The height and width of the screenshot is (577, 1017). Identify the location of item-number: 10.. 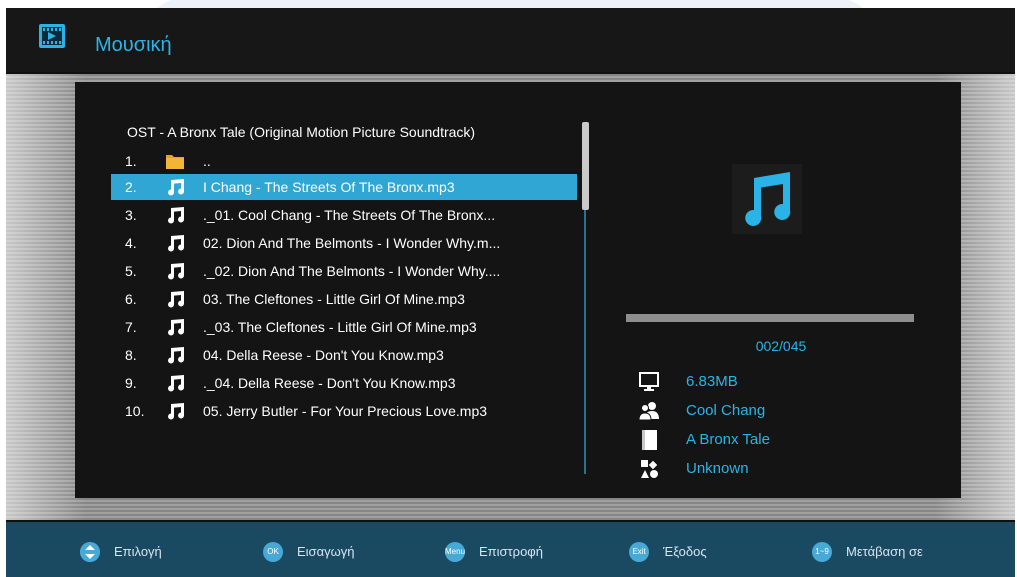
(135, 411).